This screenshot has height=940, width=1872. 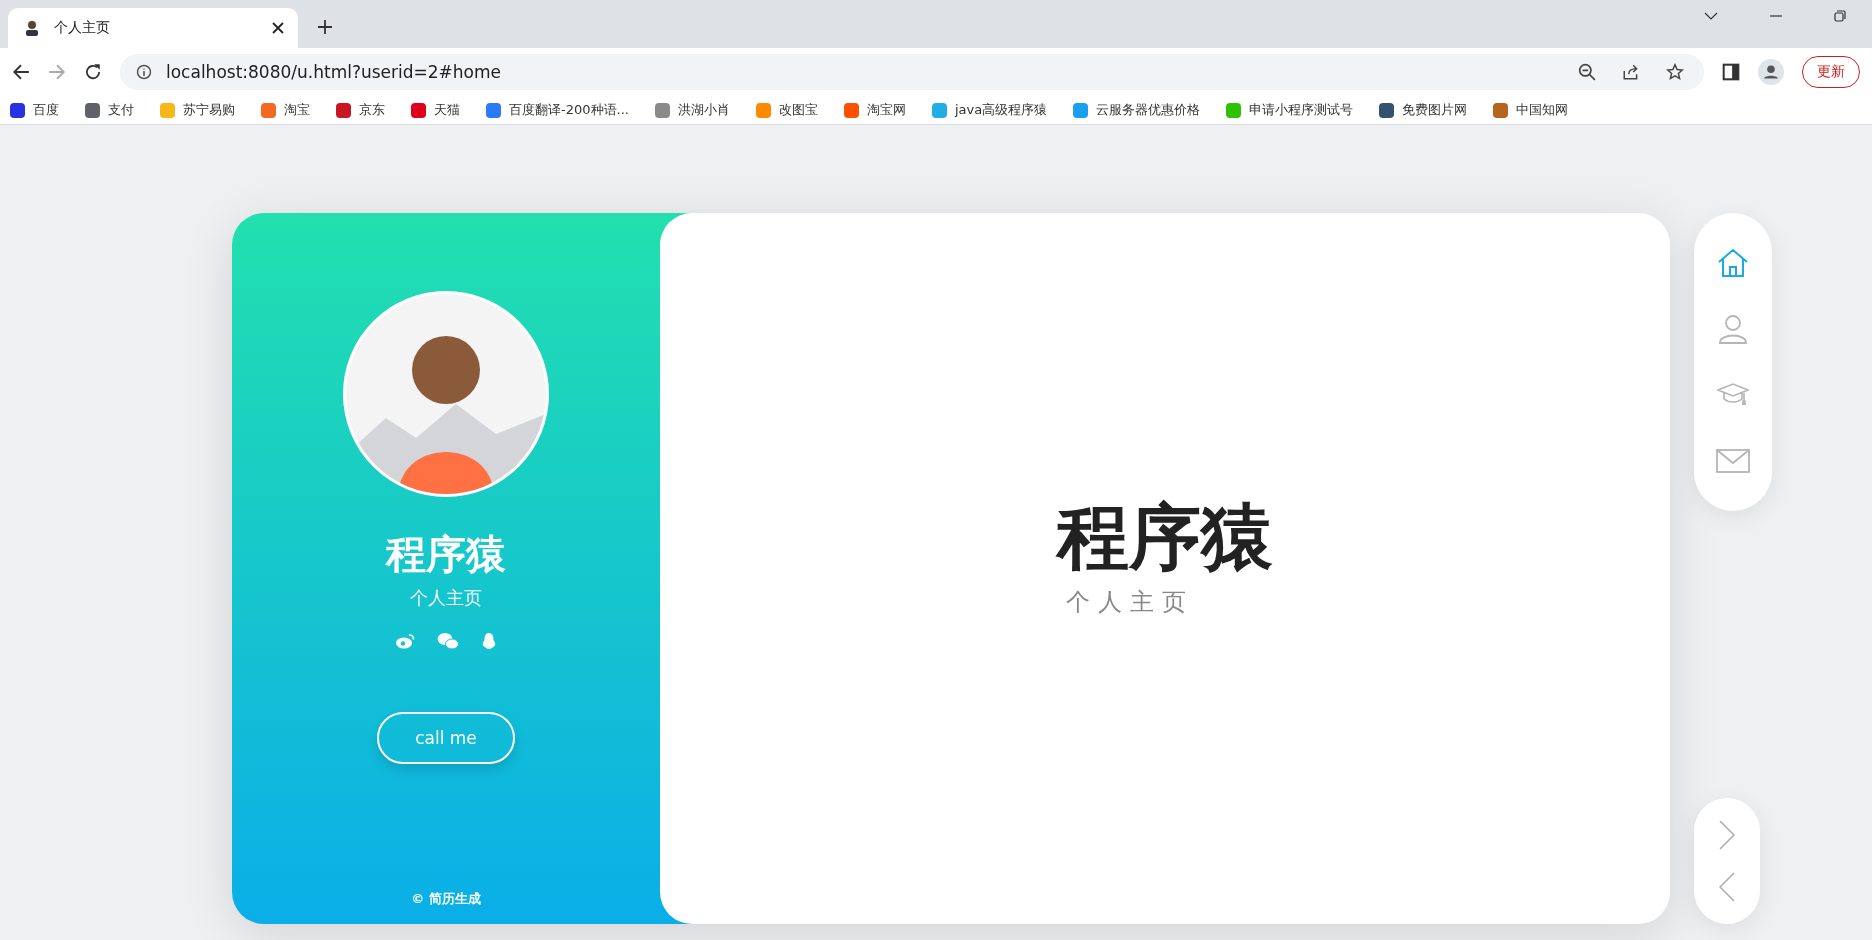 I want to click on profile-avatar-icon, so click(x=1771, y=72).